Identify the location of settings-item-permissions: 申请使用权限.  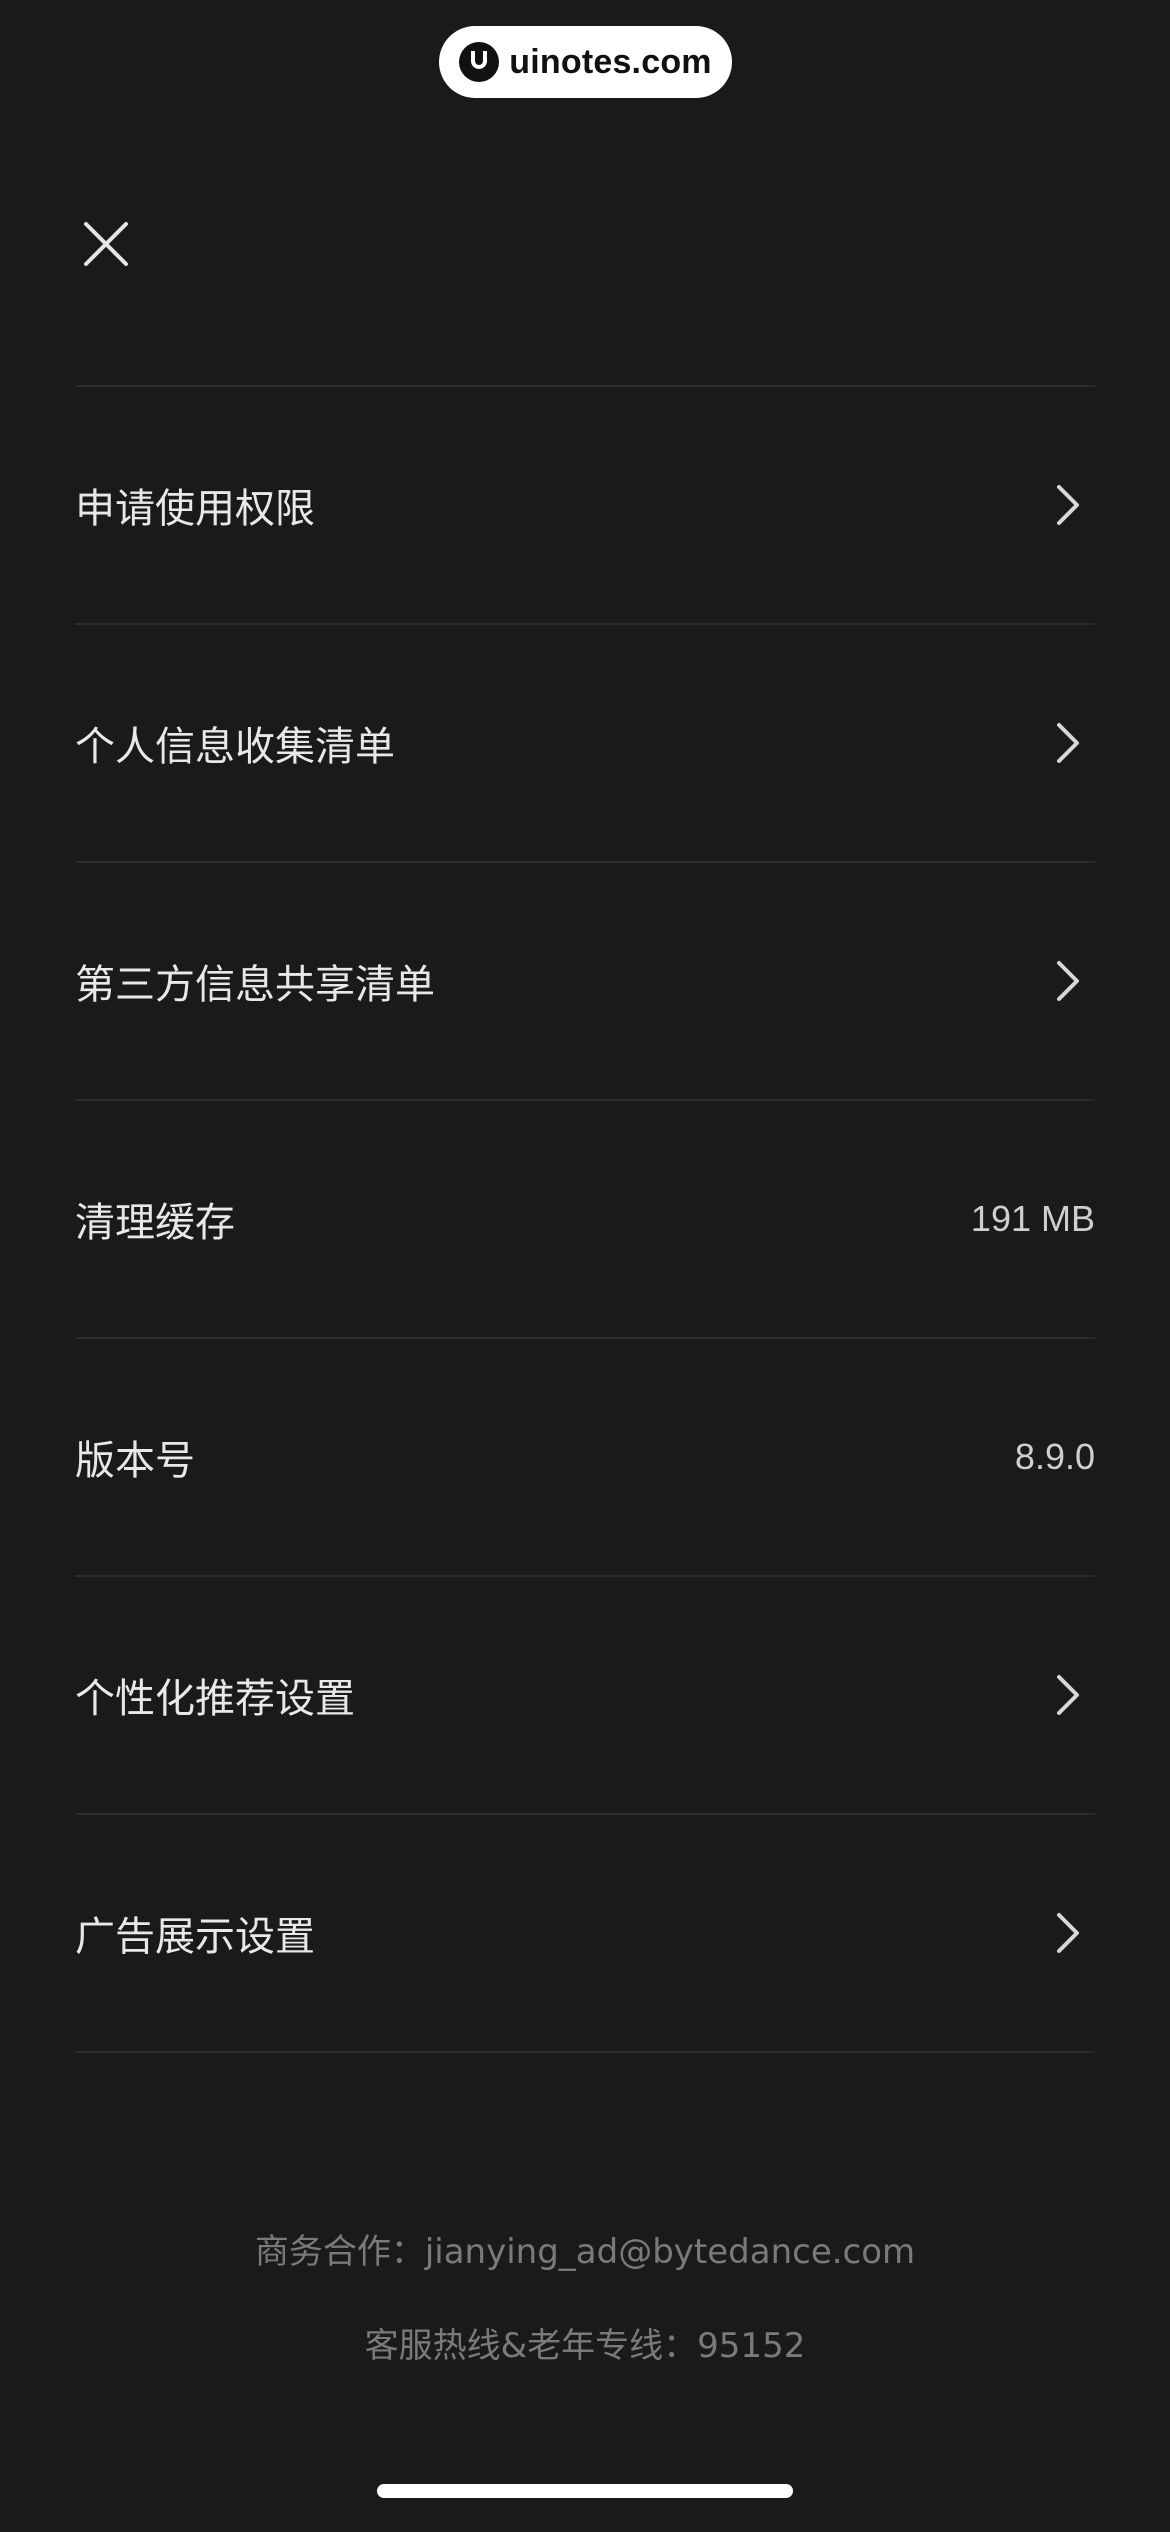
(585, 506).